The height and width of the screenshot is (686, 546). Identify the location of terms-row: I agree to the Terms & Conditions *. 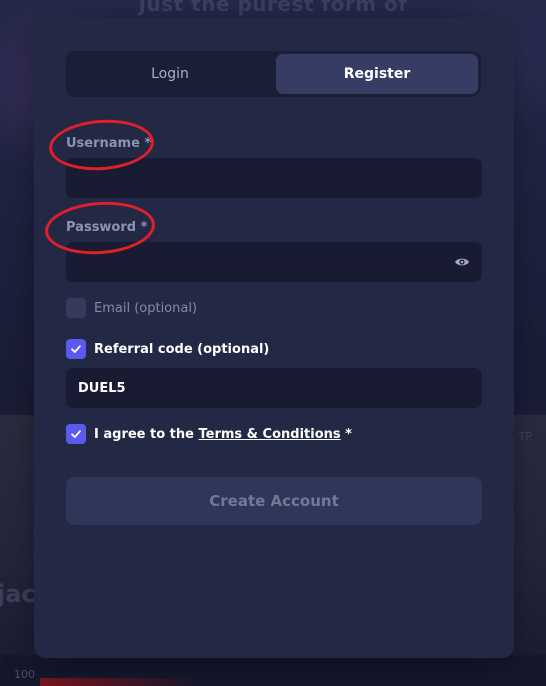
(209, 434).